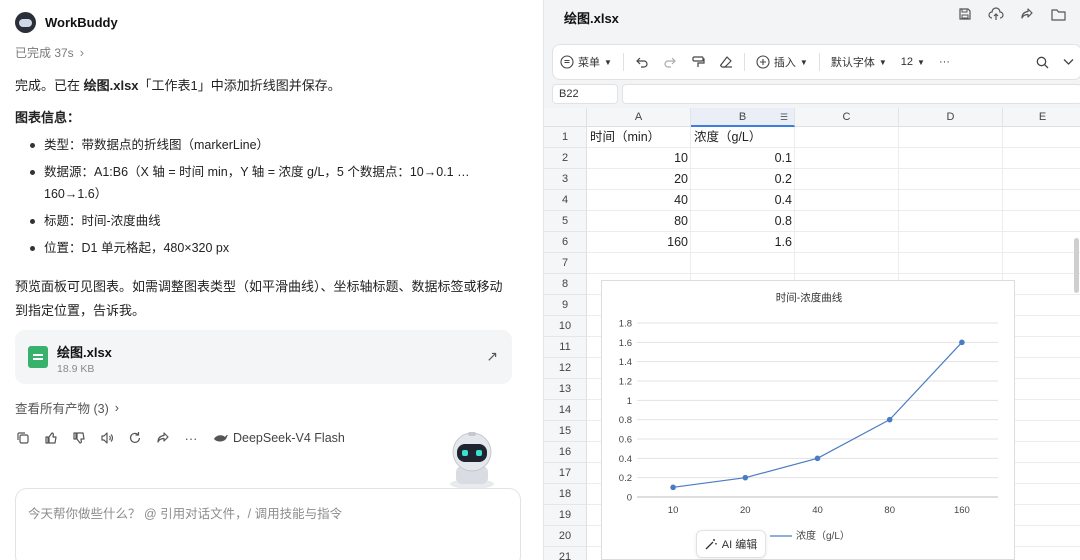 The image size is (1080, 560). I want to click on row-header-6: 6, so click(565, 242).